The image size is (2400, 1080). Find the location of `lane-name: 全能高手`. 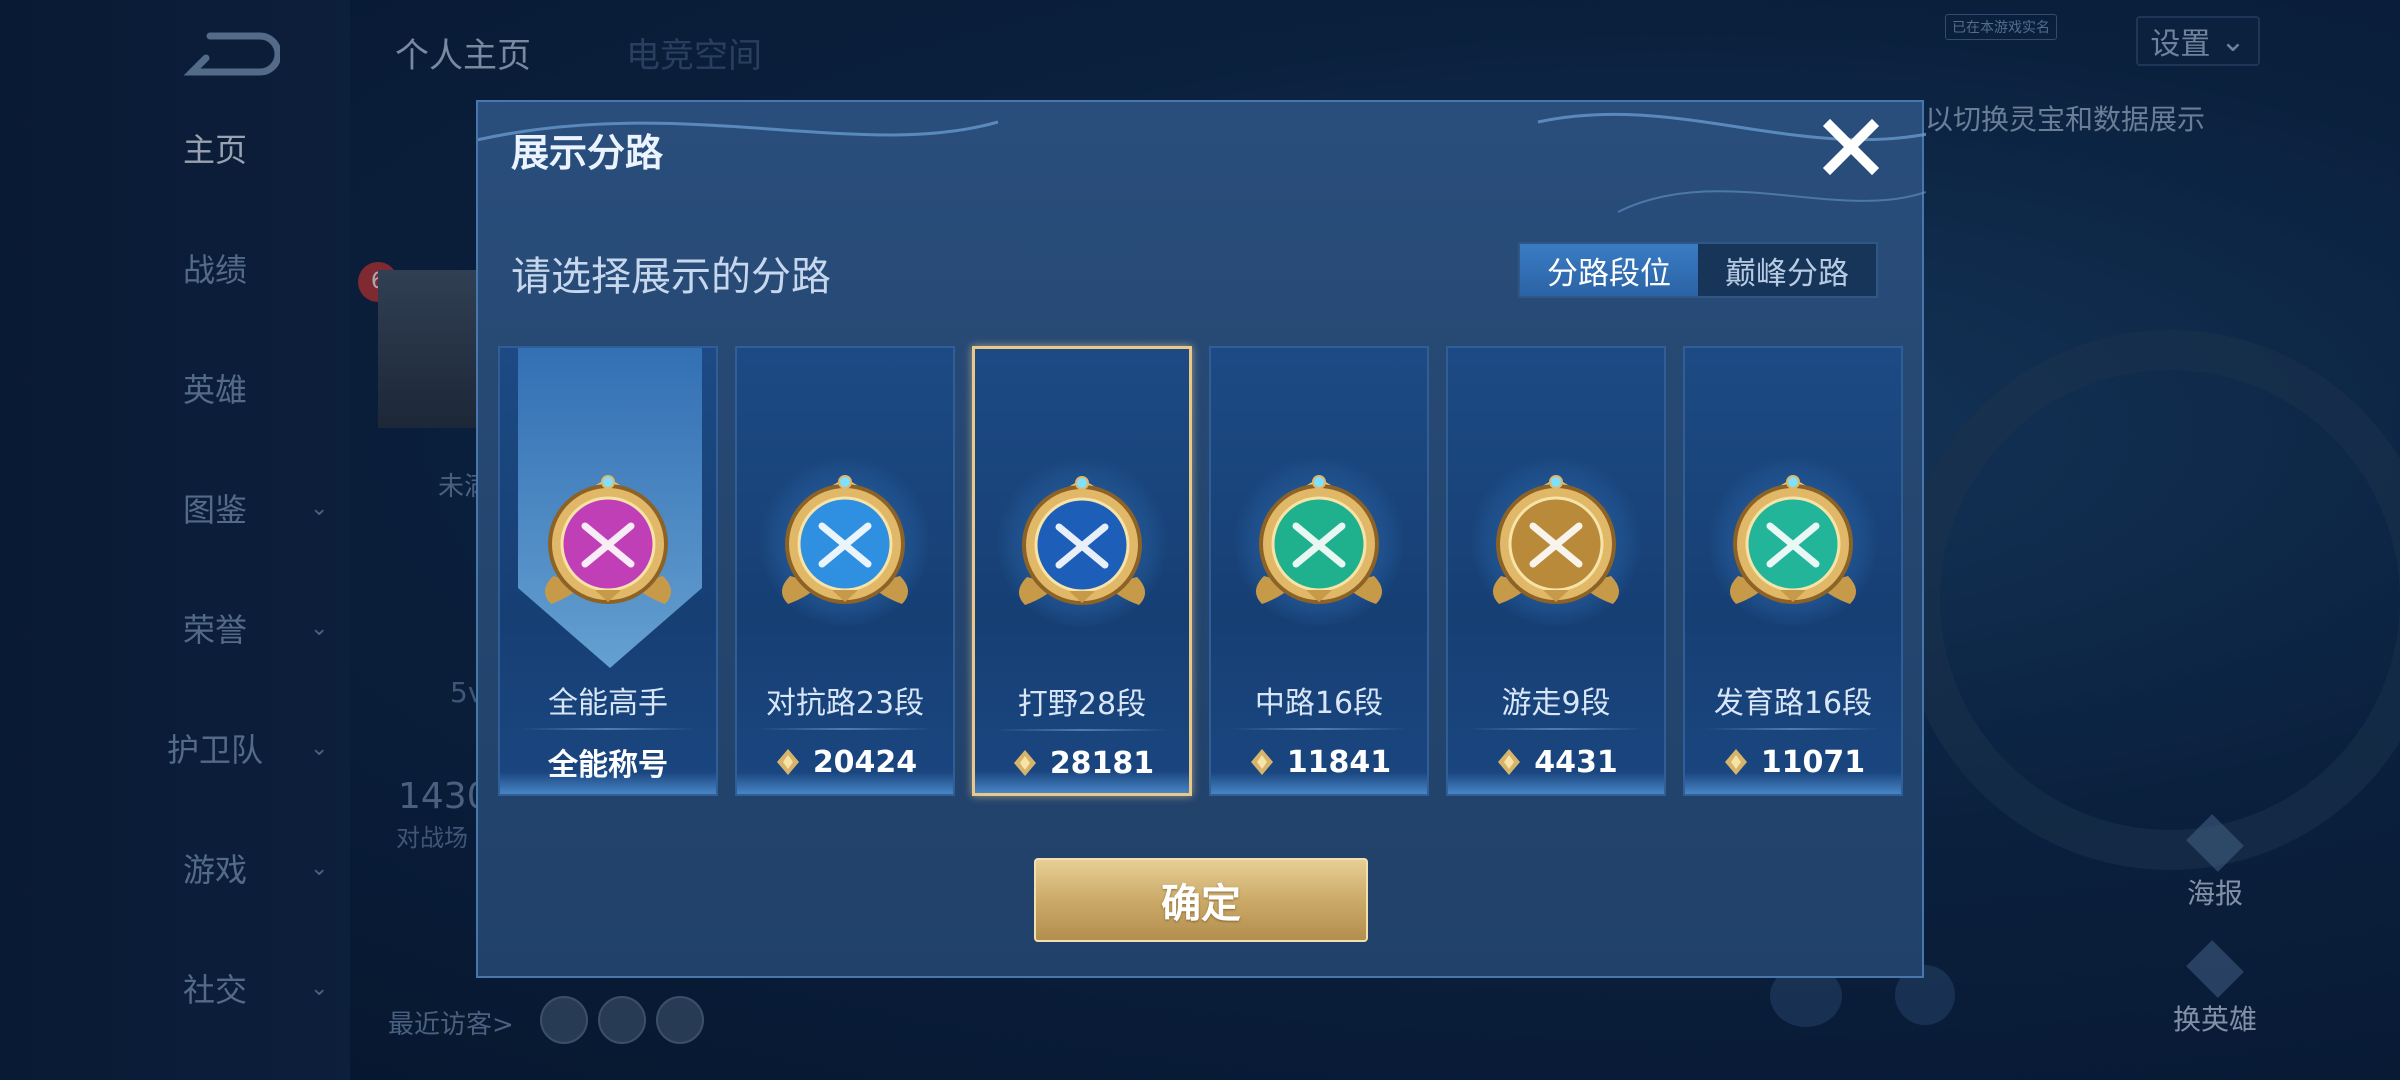

lane-name: 全能高手 is located at coordinates (608, 703).